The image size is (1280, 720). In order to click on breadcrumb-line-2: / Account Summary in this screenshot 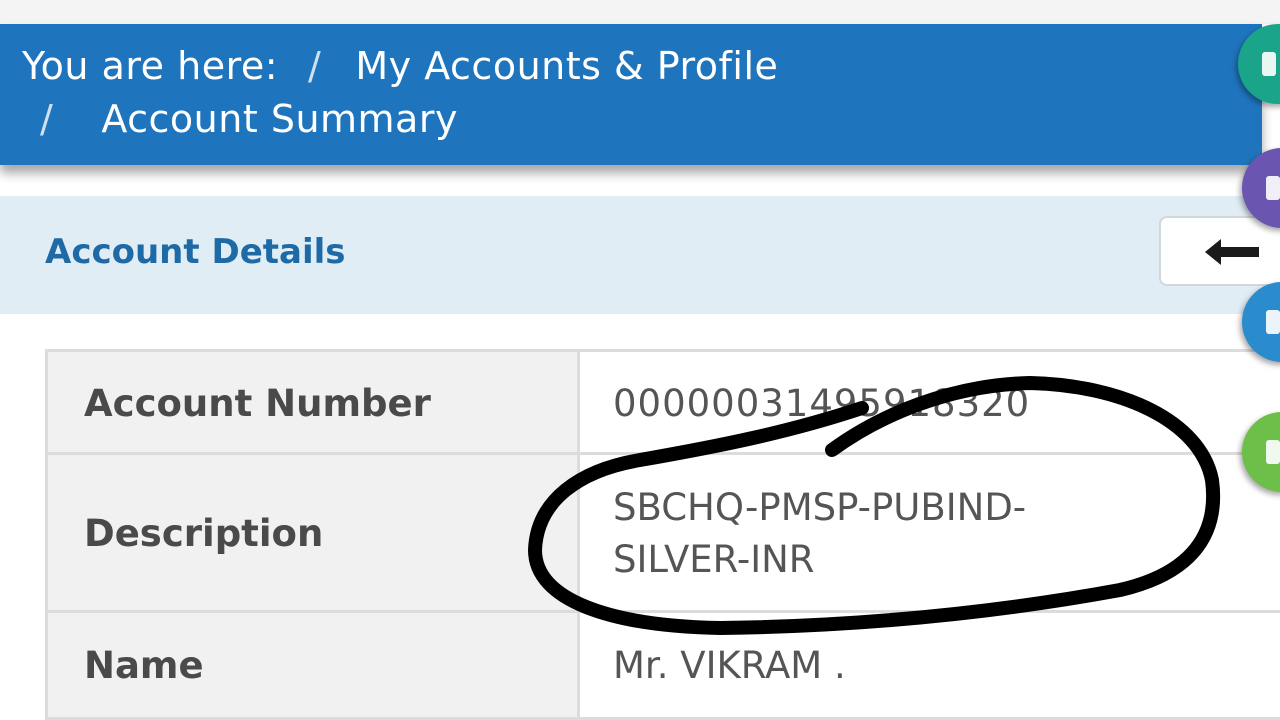, I will do `click(249, 119)`.